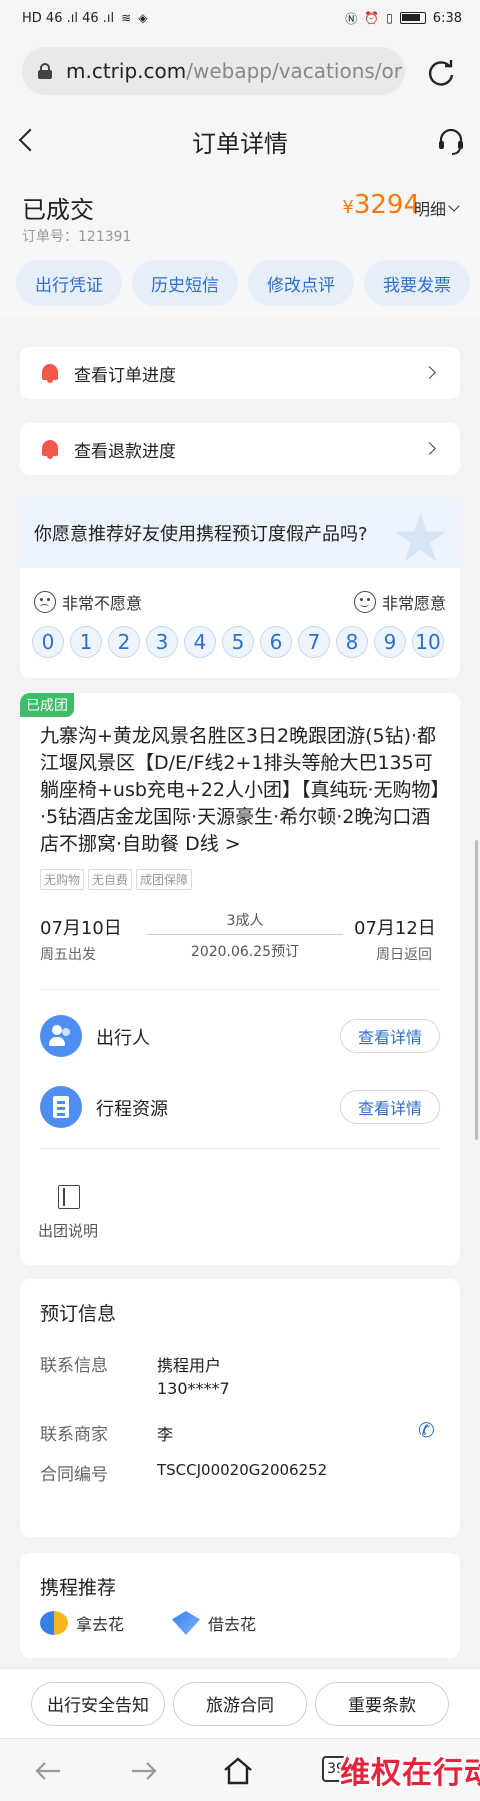 The height and width of the screenshot is (1801, 480). What do you see at coordinates (240, 449) in the screenshot?
I see `refund-progress-row: 查看退款进度` at bounding box center [240, 449].